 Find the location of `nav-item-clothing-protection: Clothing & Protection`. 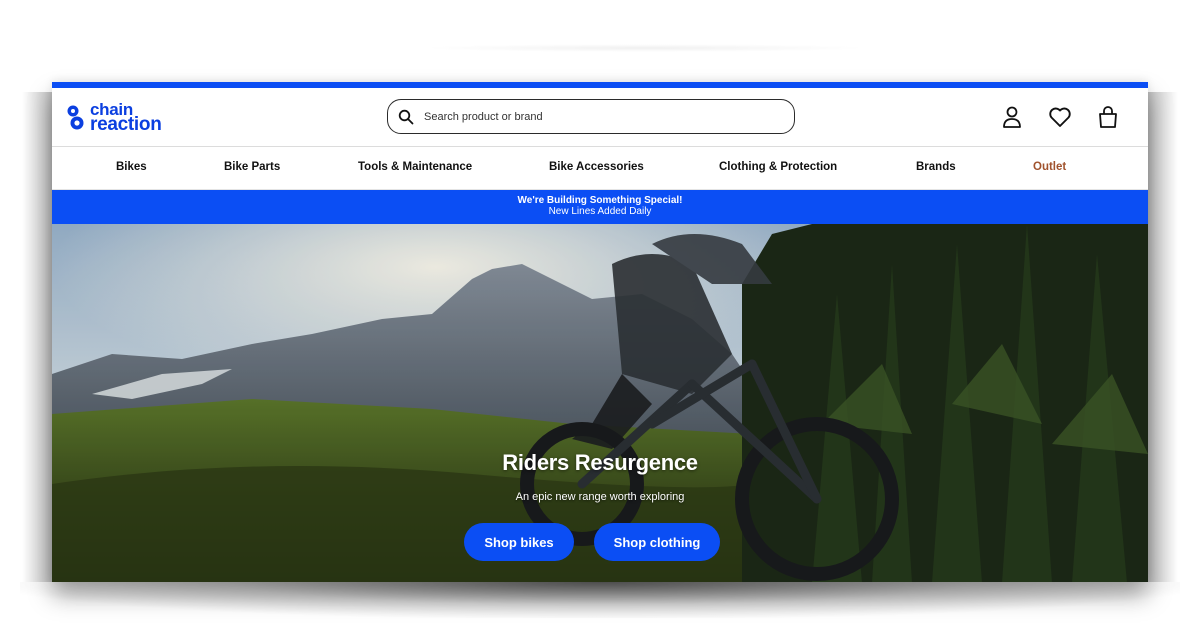

nav-item-clothing-protection: Clothing & Protection is located at coordinates (778, 167).